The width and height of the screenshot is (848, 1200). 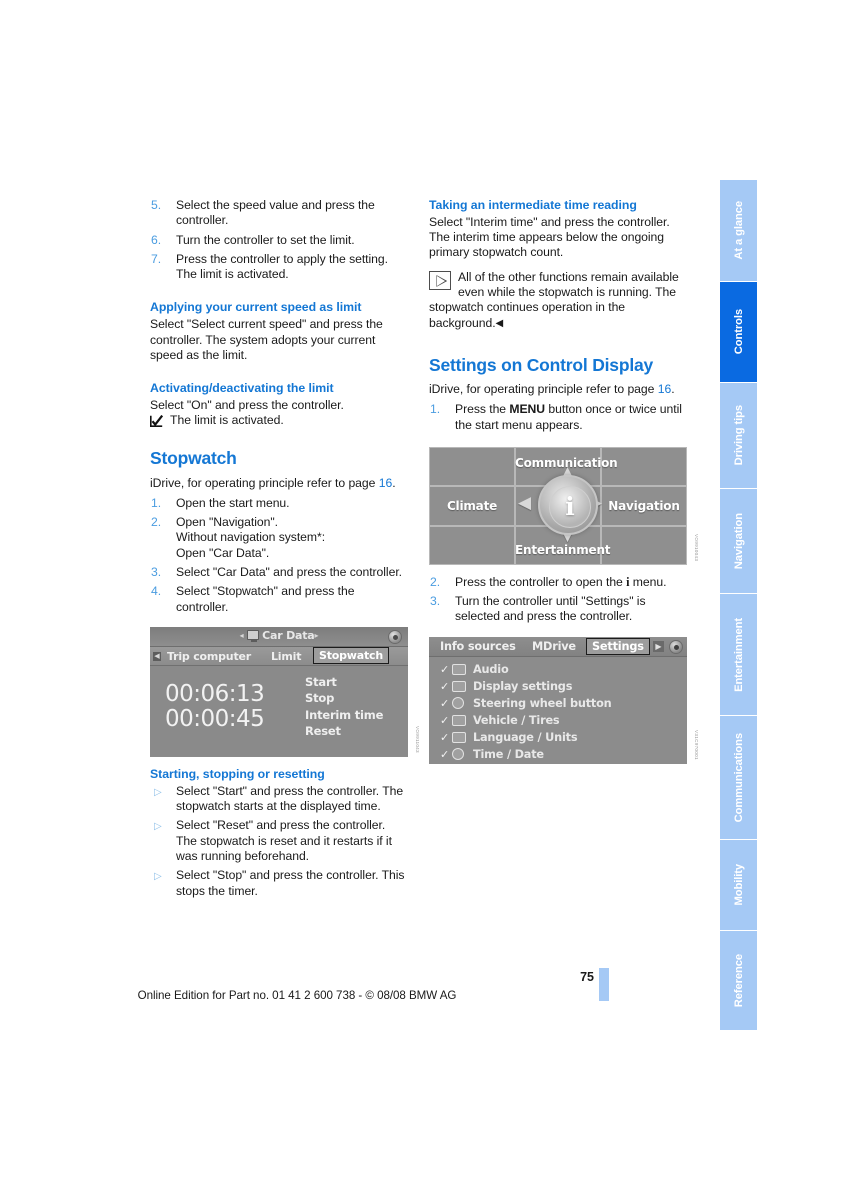 I want to click on start-label-communication: Communication, so click(x=566, y=463).